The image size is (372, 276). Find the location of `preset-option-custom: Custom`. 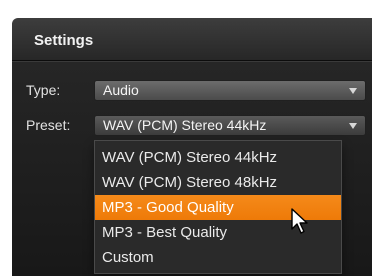

preset-option-custom: Custom is located at coordinates (218, 257).